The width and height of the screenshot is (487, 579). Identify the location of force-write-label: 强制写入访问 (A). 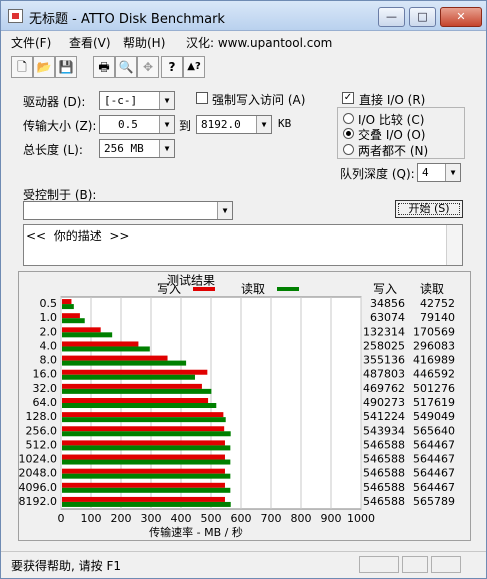
(259, 100).